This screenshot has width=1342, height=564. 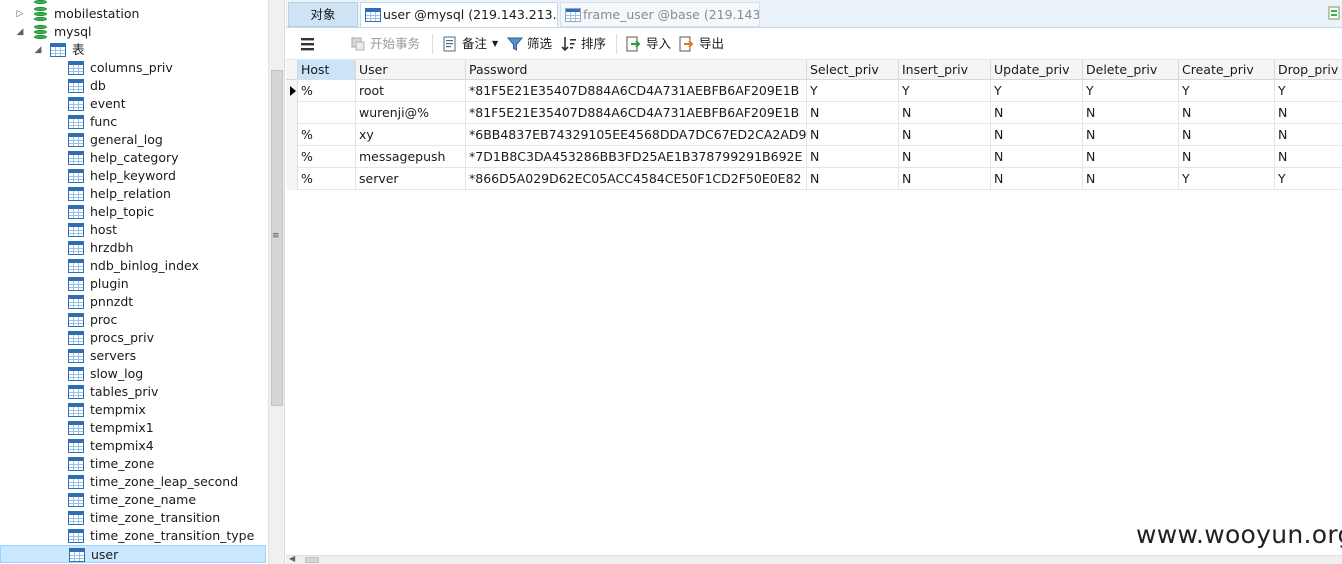 I want to click on tree-table-columns-priv: columns_priv, so click(x=133, y=68).